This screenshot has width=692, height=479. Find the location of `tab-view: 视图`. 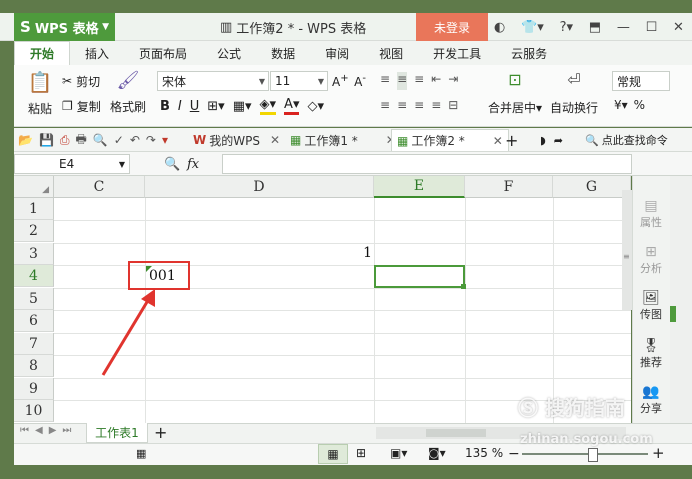

tab-view: 视图 is located at coordinates (391, 53).